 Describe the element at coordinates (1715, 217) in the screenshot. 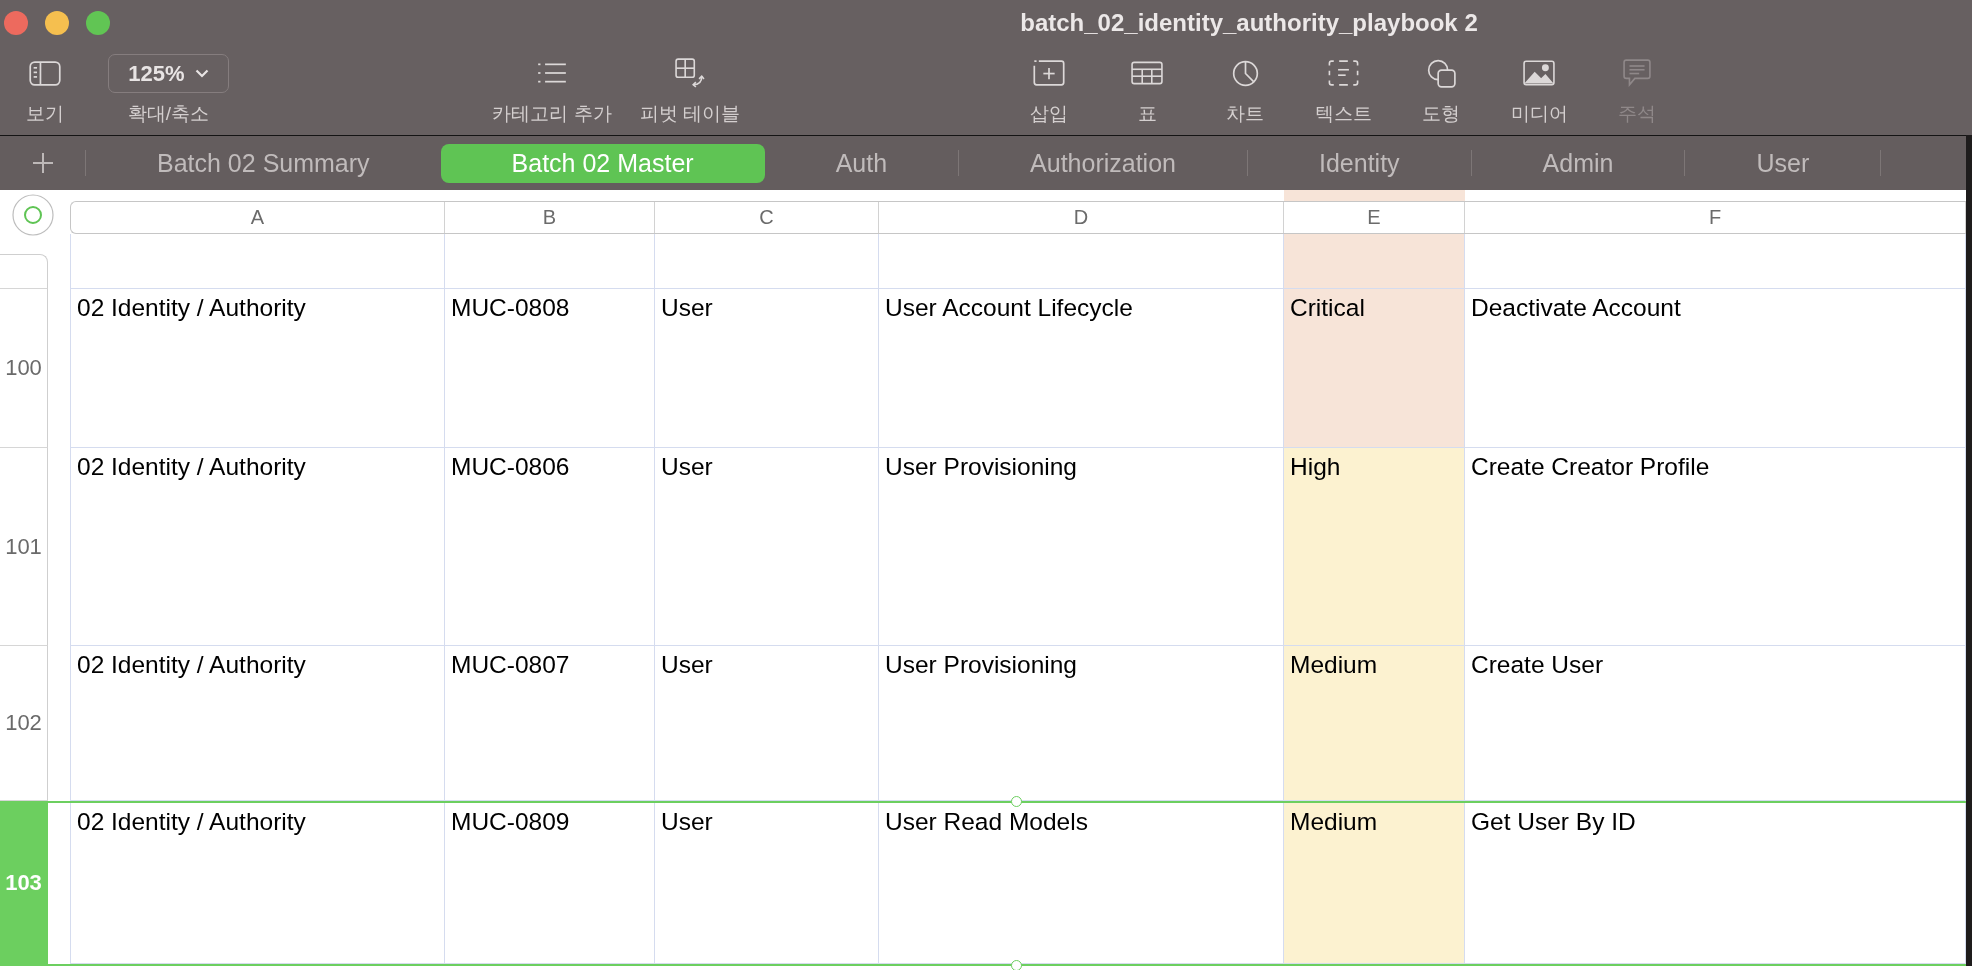

I see `column-header: F` at that location.